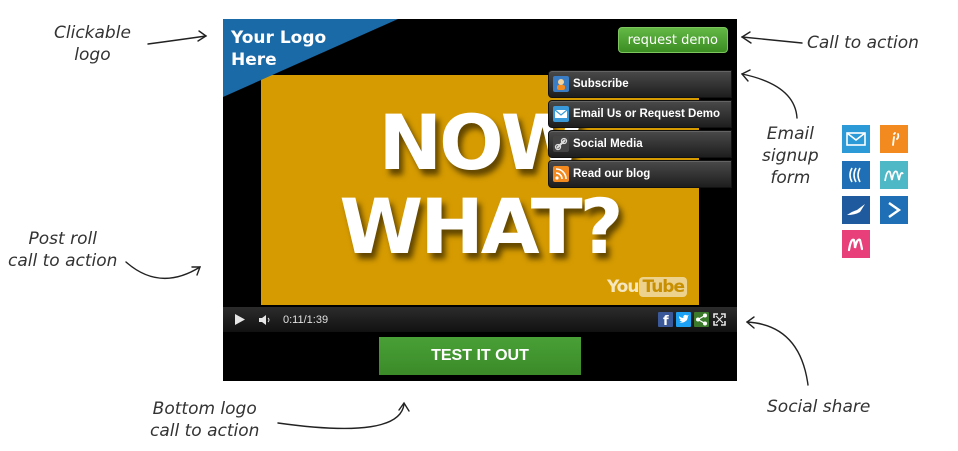 Image resolution: width=958 pixels, height=451 pixels. What do you see at coordinates (306, 319) in the screenshot?
I see `time-display: 0:11/1:39` at bounding box center [306, 319].